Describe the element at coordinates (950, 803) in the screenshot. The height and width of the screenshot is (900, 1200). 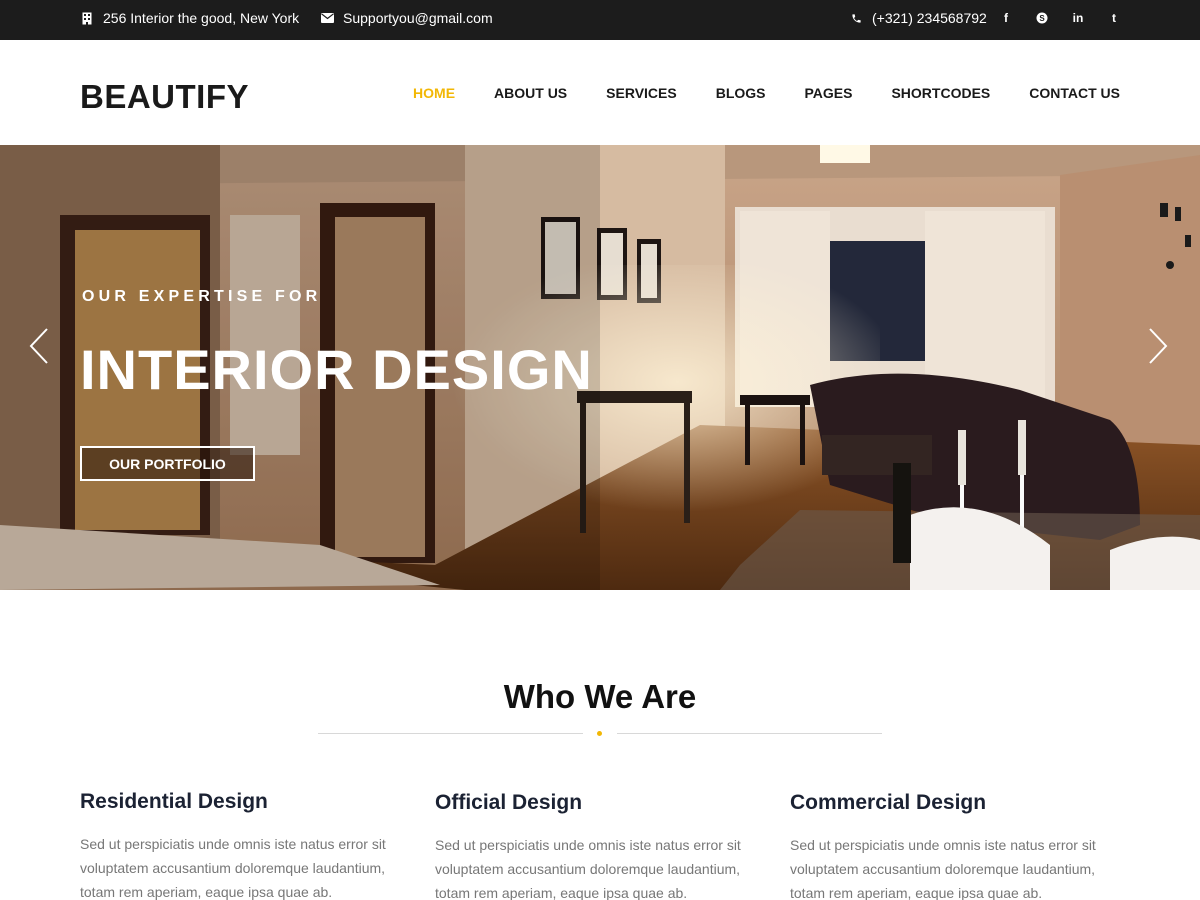
I see `card-title: Commercial Design` at that location.